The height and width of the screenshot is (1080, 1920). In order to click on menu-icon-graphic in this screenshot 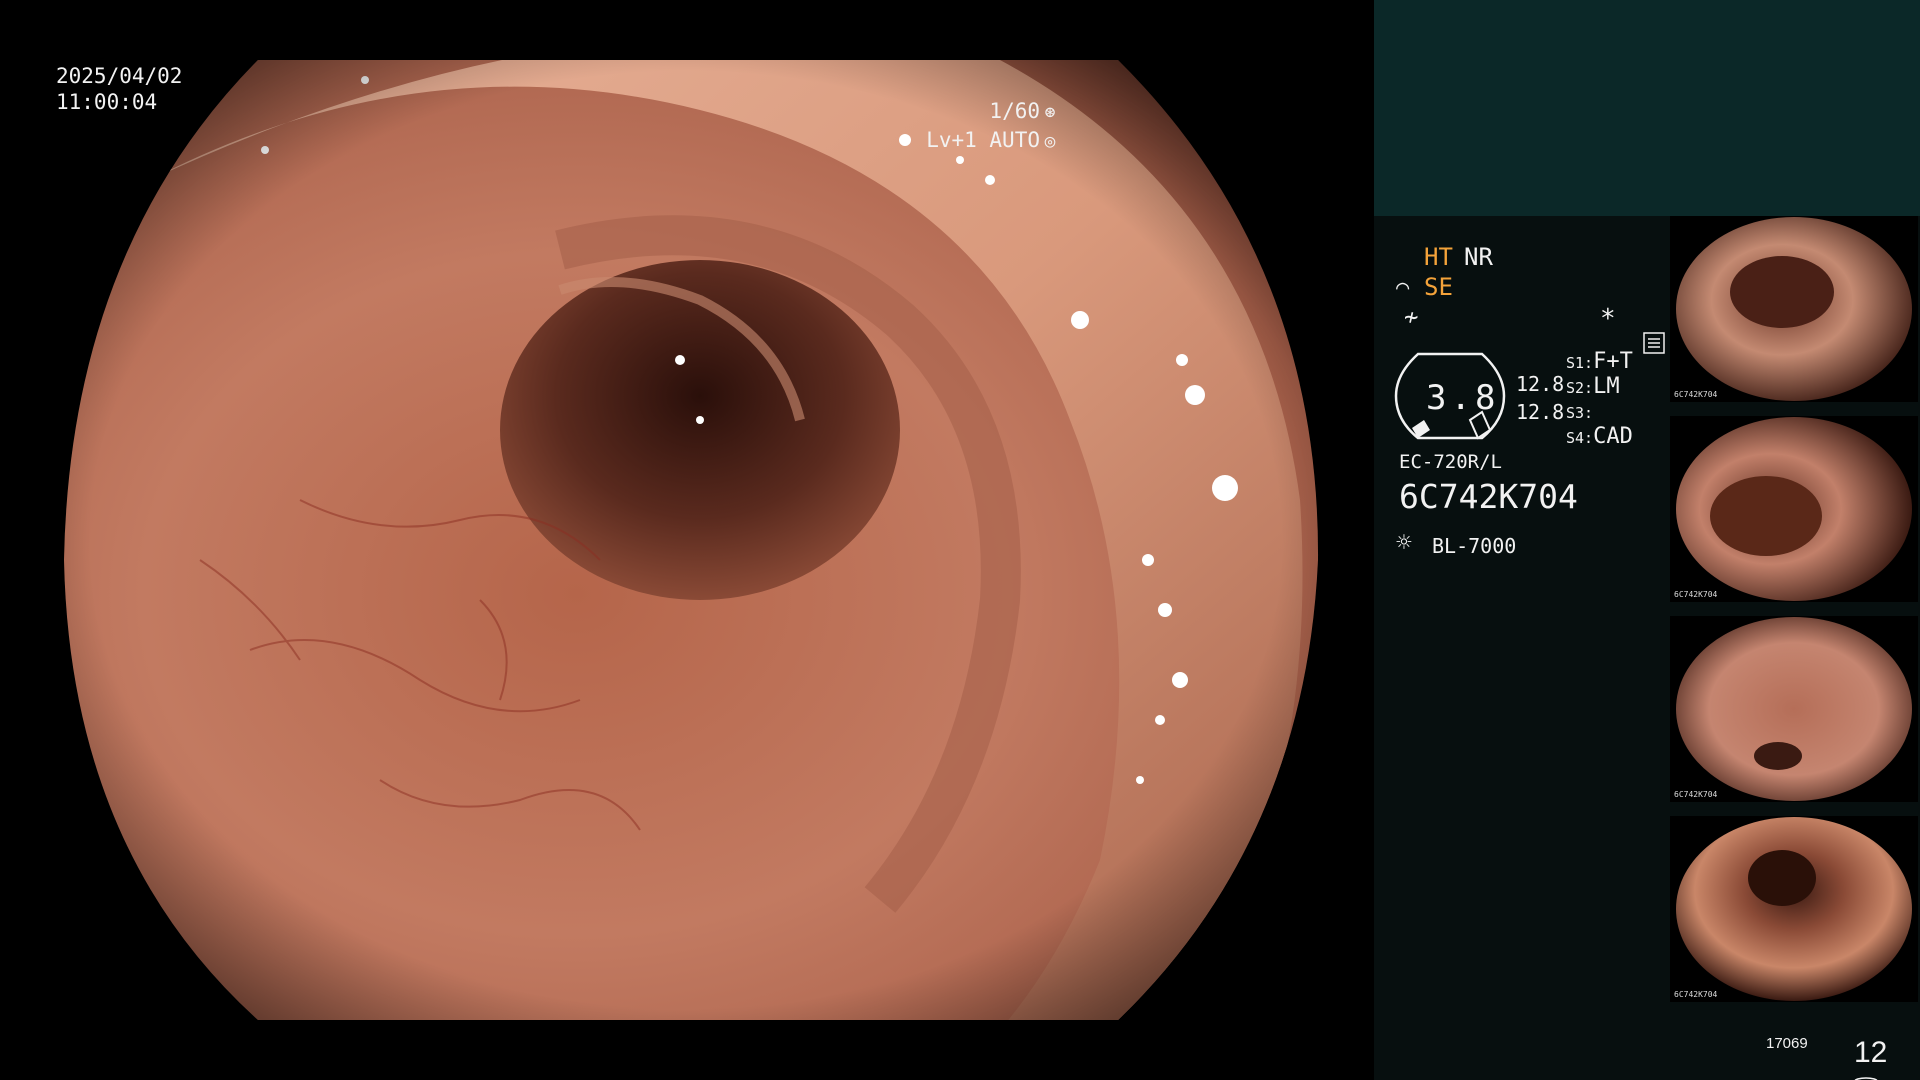, I will do `click(1654, 343)`.